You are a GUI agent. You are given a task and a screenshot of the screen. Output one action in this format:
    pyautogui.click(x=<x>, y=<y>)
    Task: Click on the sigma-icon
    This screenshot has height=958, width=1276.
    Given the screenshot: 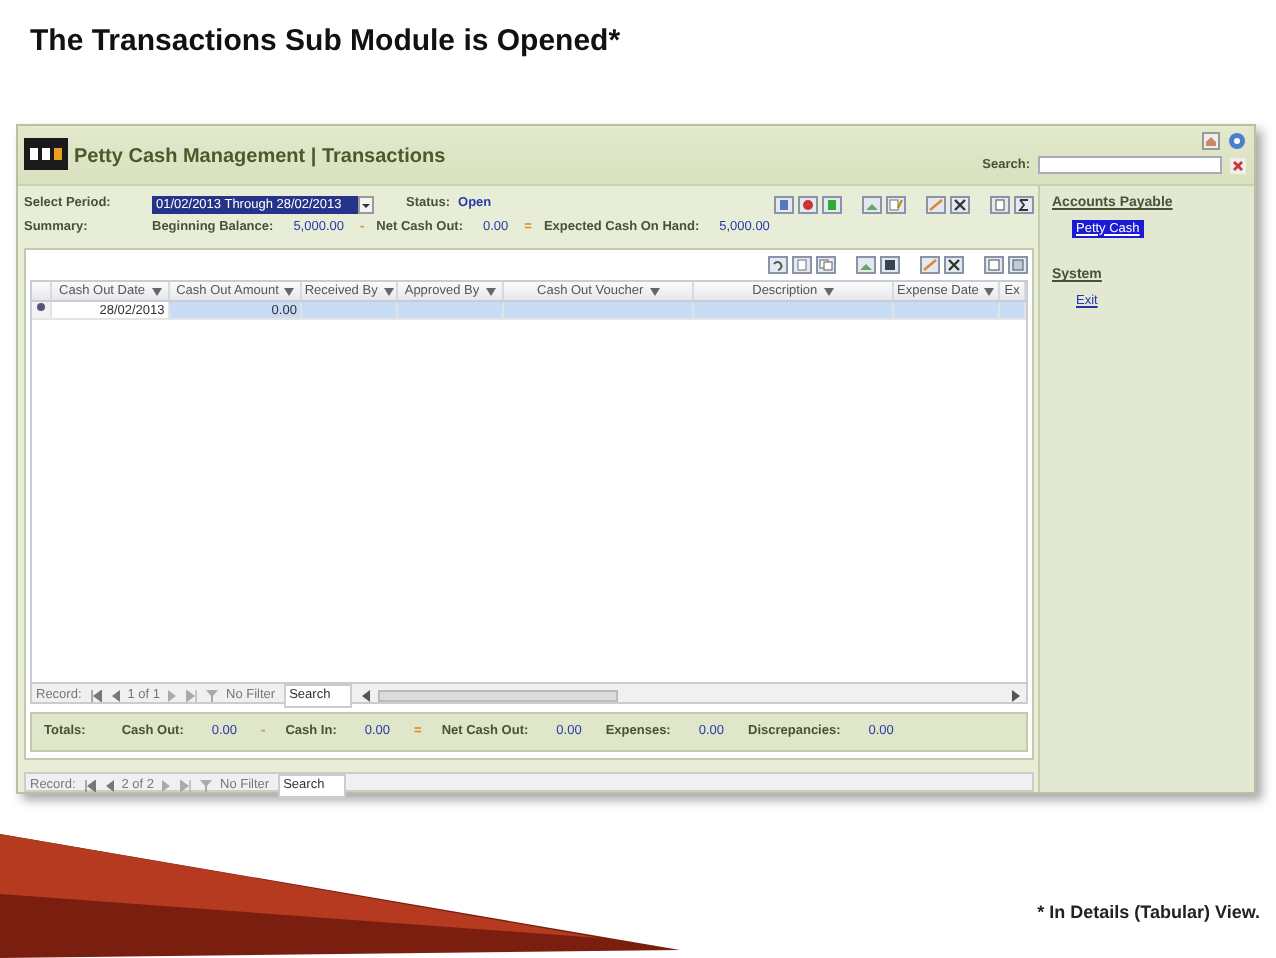 What is the action you would take?
    pyautogui.click(x=1024, y=204)
    